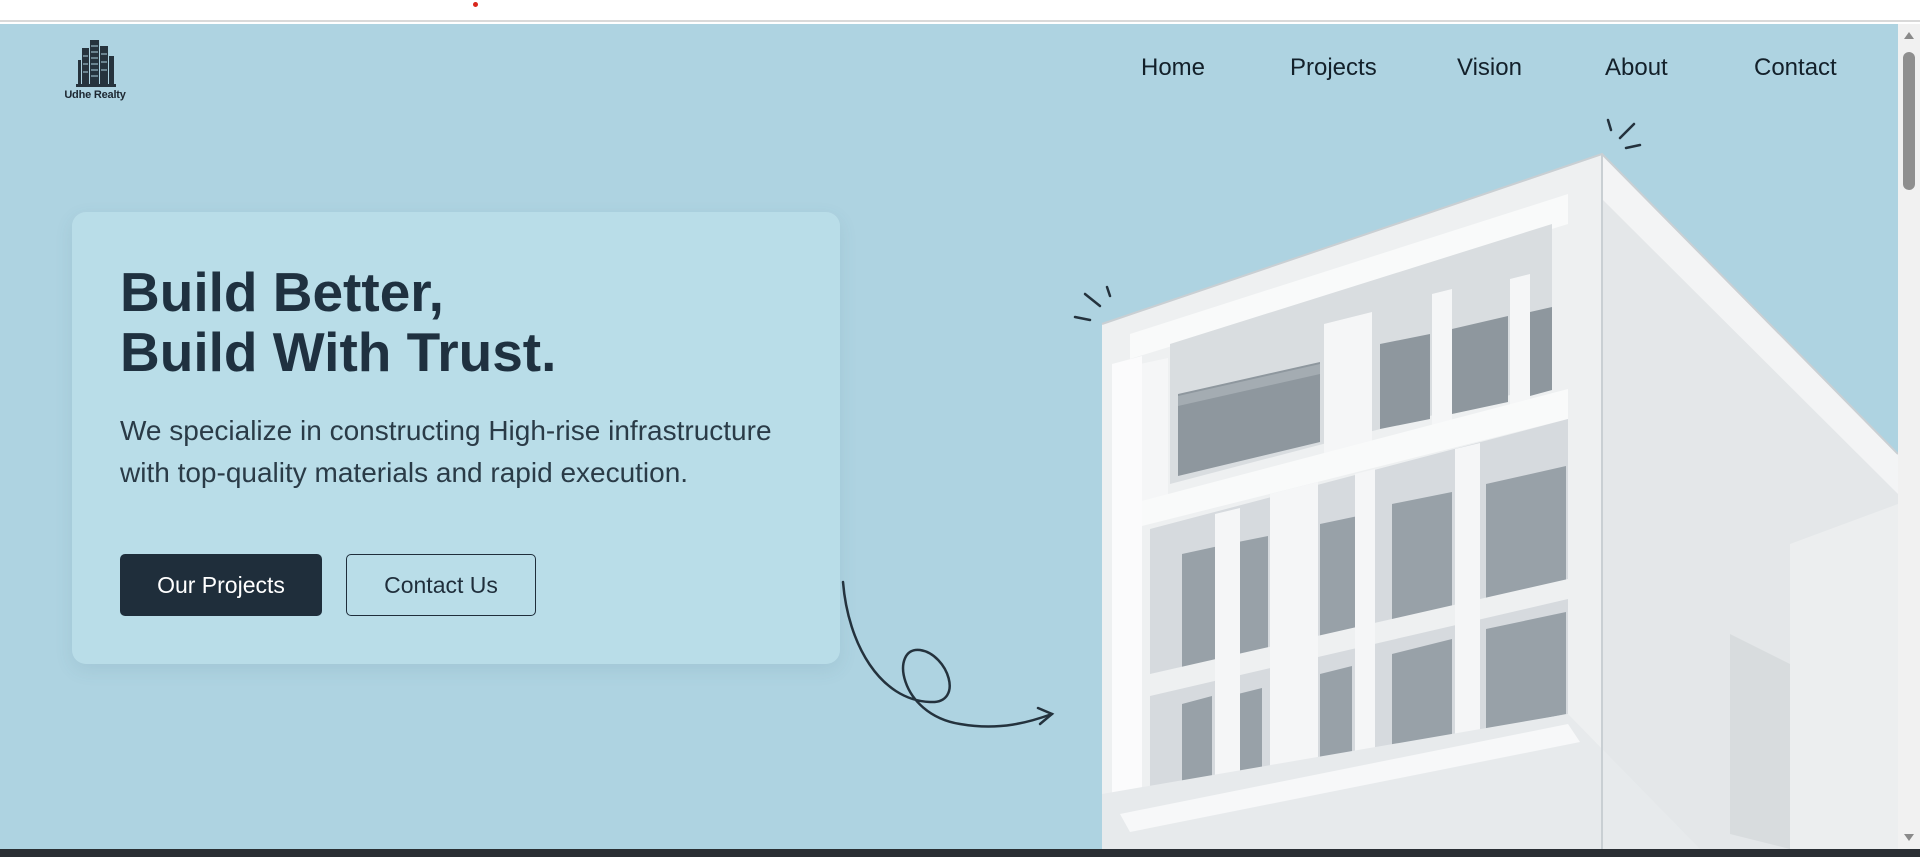 The height and width of the screenshot is (857, 1920). I want to click on recording-indicator-icon, so click(475, 4).